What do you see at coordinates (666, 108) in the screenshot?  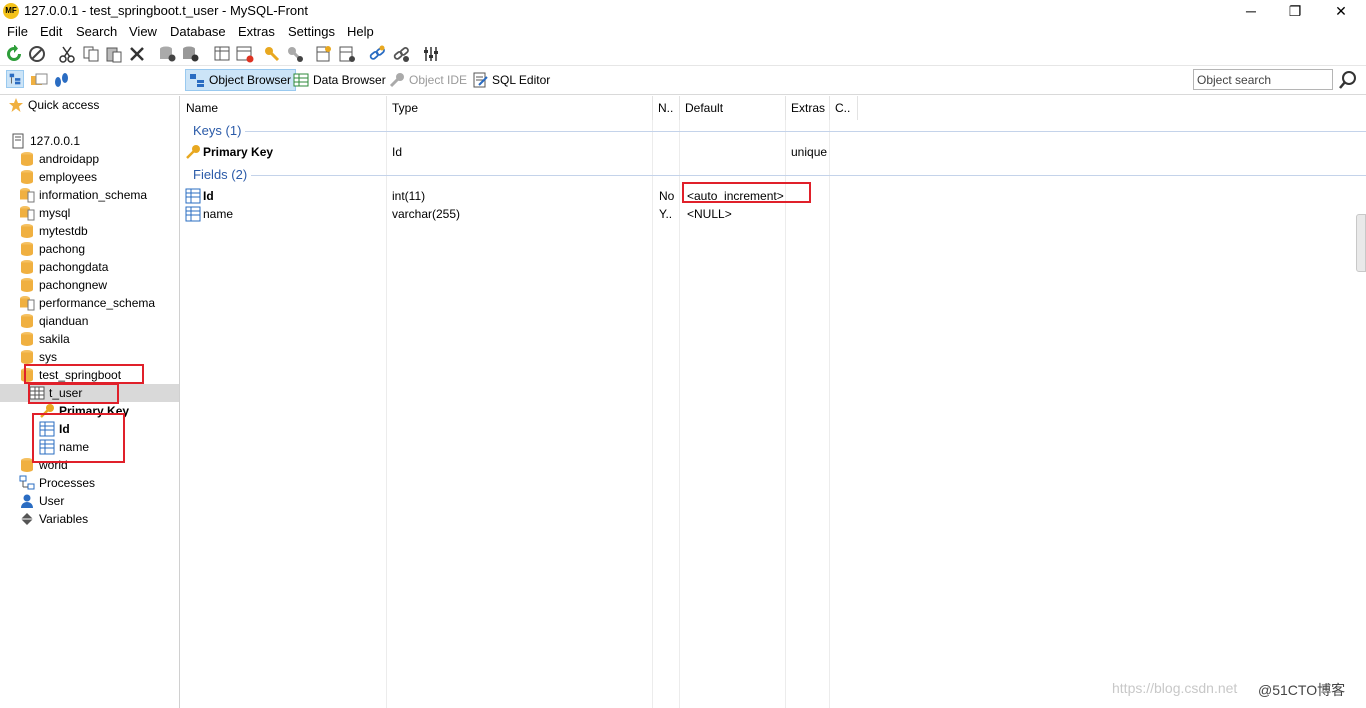 I see `column-header-null: N..` at bounding box center [666, 108].